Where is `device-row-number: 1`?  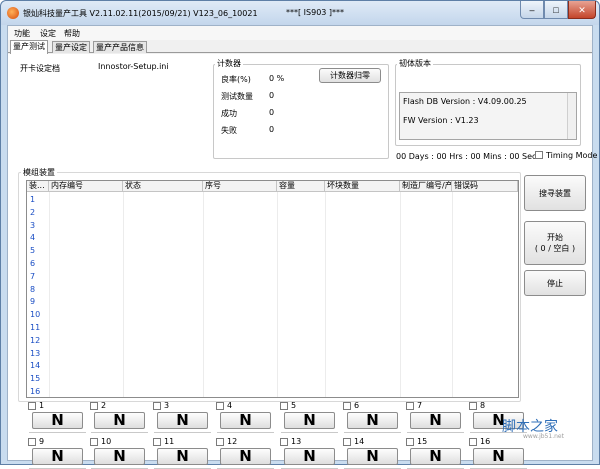 device-row-number: 1 is located at coordinates (32, 199).